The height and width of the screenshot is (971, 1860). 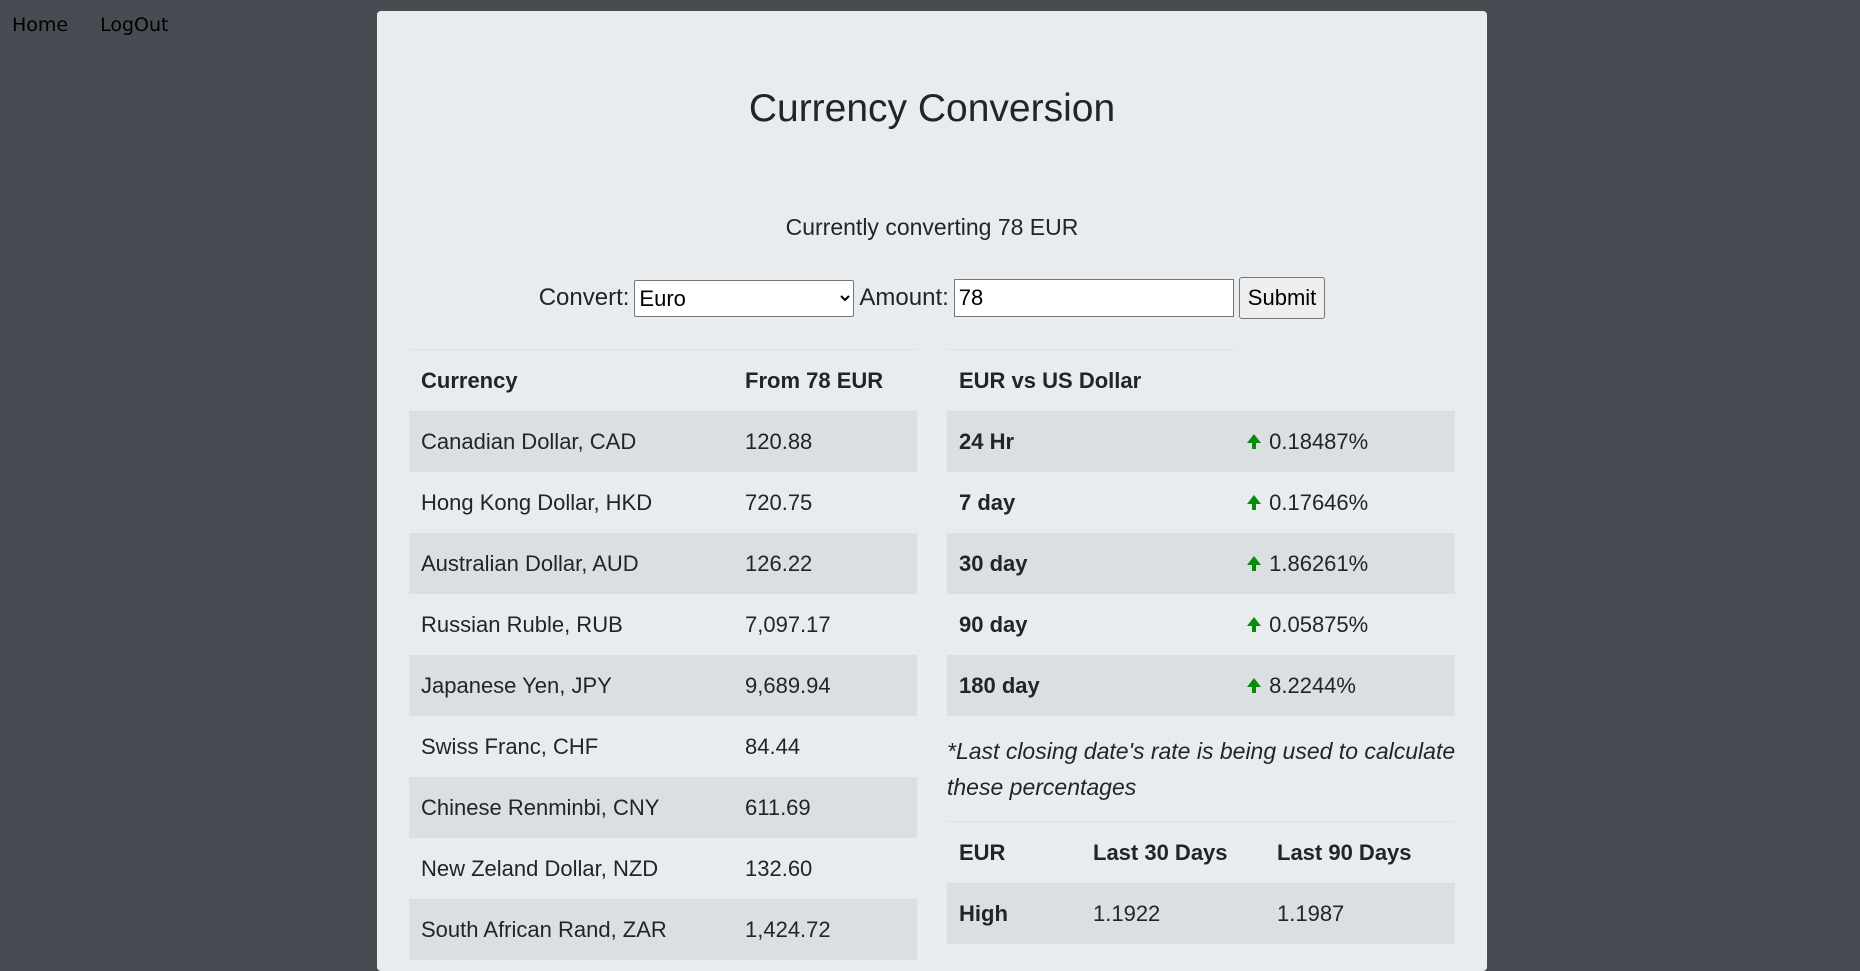 I want to click on rate-change: 0.18487%, so click(x=1345, y=441).